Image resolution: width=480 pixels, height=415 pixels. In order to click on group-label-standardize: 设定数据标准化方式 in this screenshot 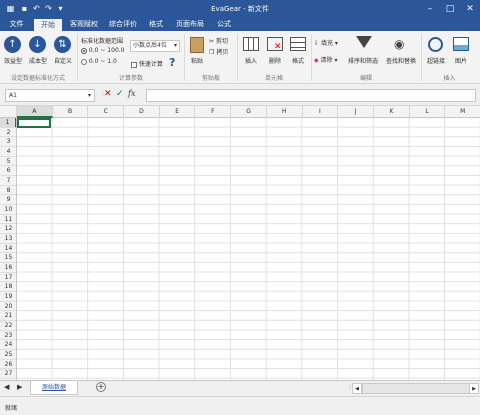, I will do `click(37, 78)`.